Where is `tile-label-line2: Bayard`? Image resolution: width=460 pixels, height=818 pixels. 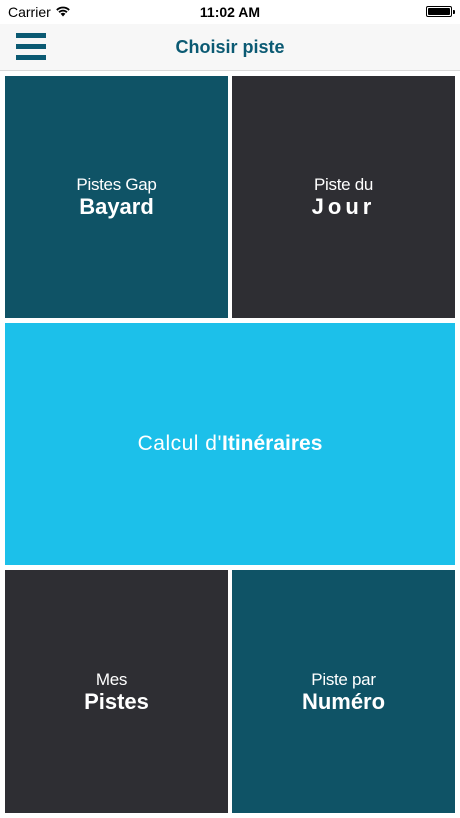 tile-label-line2: Bayard is located at coordinates (116, 206).